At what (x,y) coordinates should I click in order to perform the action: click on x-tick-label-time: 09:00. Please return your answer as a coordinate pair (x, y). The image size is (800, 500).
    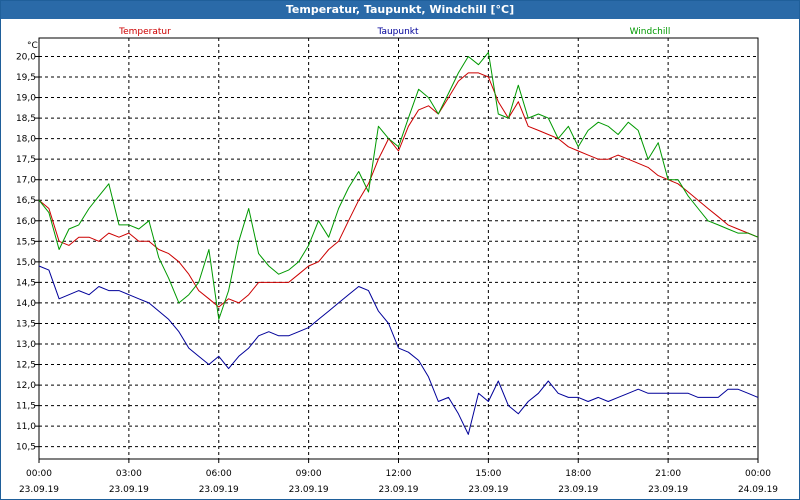
    Looking at the image, I should click on (309, 474).